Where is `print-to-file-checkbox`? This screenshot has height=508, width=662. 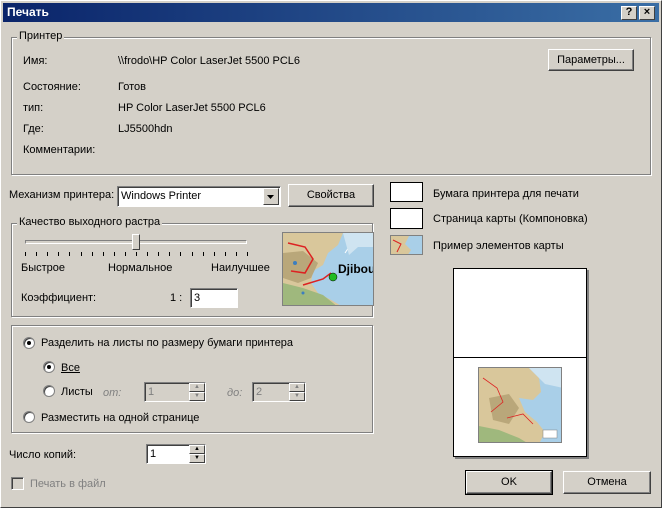
print-to-file-checkbox is located at coordinates (17, 483).